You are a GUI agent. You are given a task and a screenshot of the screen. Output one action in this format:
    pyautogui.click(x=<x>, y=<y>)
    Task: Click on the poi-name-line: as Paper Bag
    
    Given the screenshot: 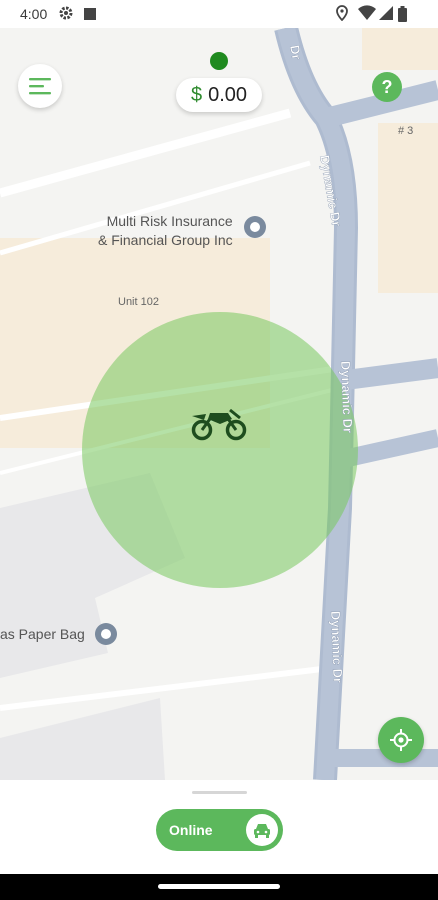 What is the action you would take?
    pyautogui.click(x=42, y=634)
    